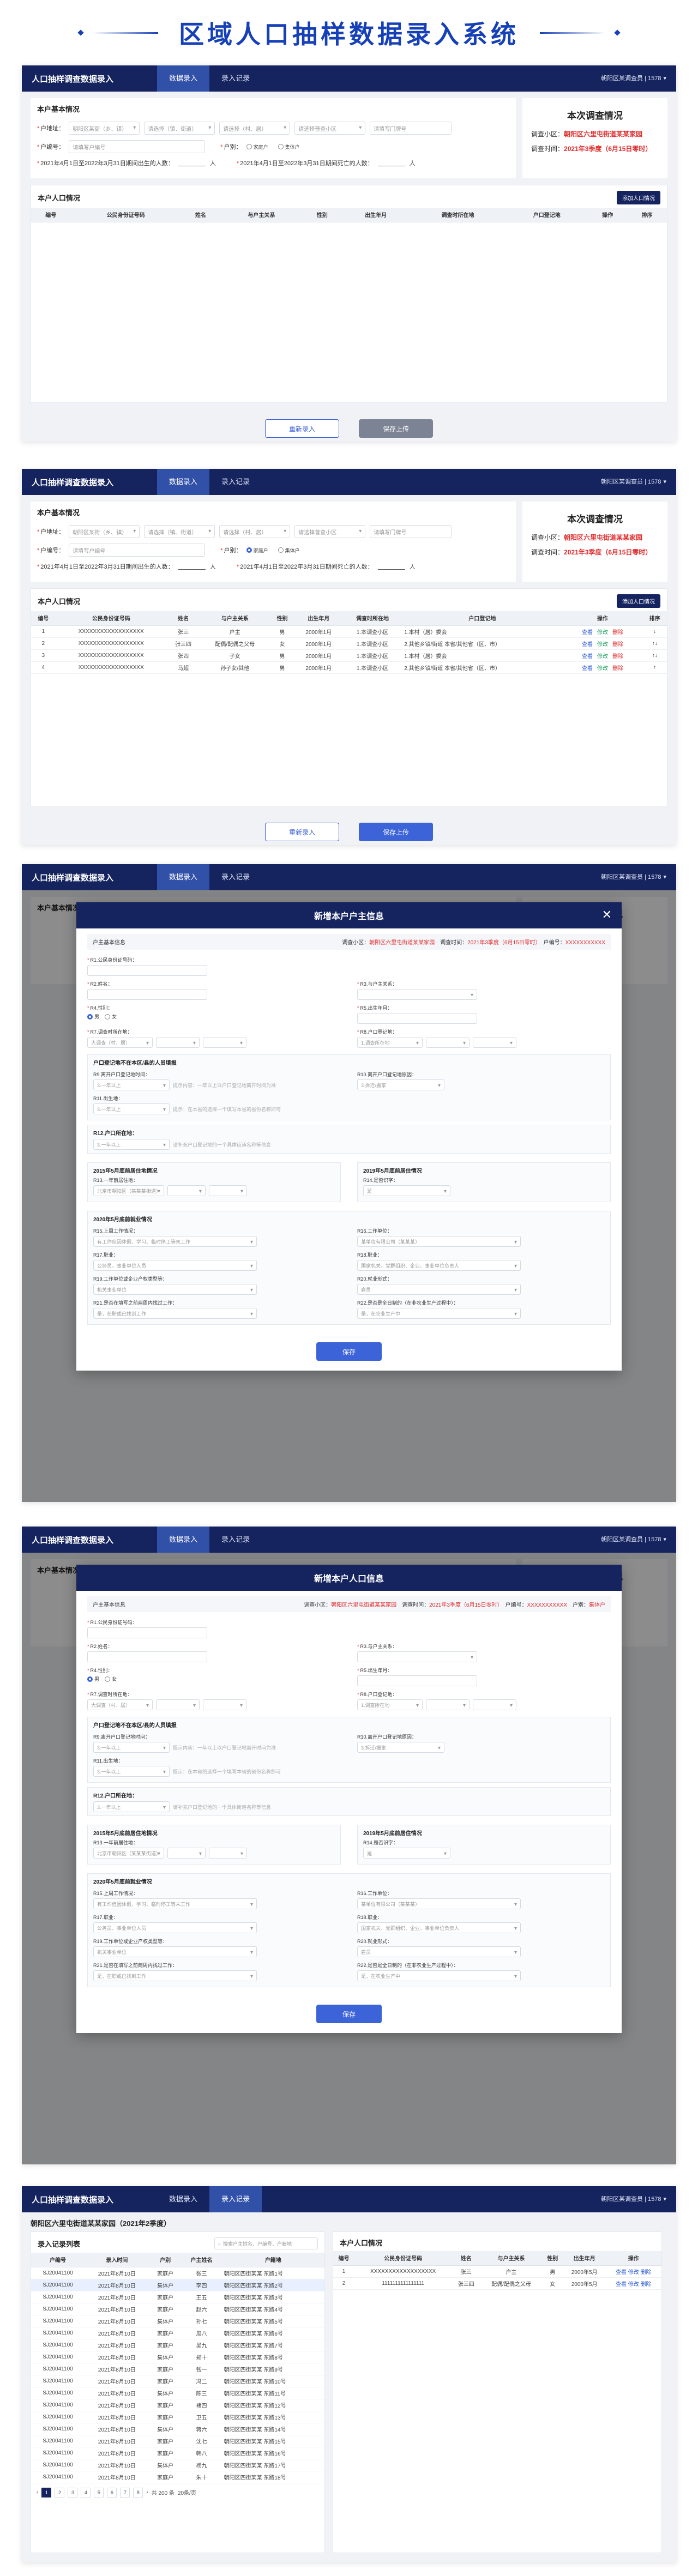  What do you see at coordinates (177, 2405) in the screenshot?
I see `table-row: SJ20041100 2021年8月10日 家庭户 褚四 朝阳区四街某某 东路12号` at bounding box center [177, 2405].